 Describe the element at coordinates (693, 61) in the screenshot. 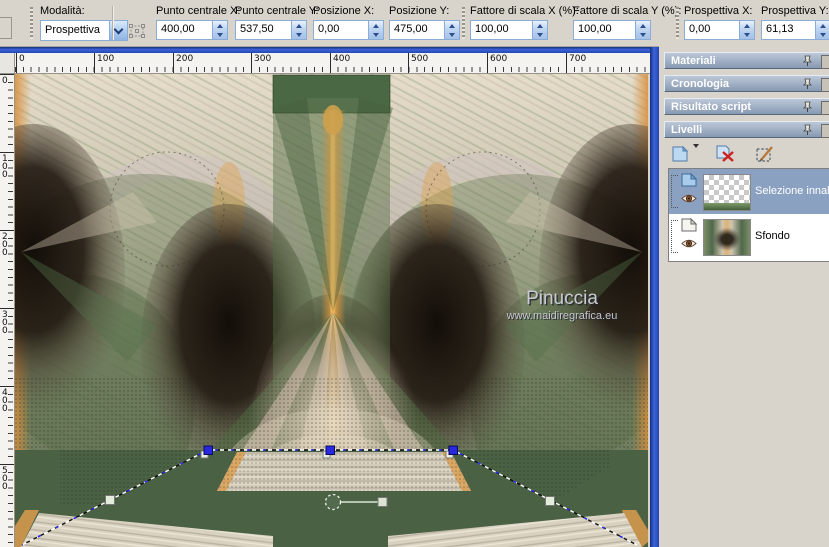

I see `panel-title: Materiali` at that location.